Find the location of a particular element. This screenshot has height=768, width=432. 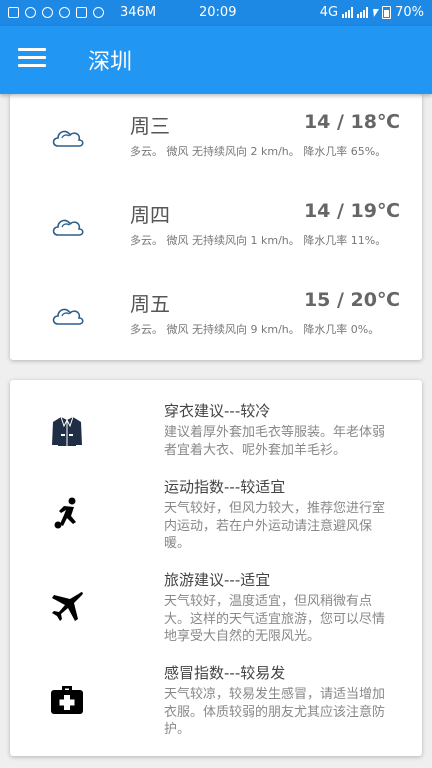

status-time: 20:09 is located at coordinates (218, 12).